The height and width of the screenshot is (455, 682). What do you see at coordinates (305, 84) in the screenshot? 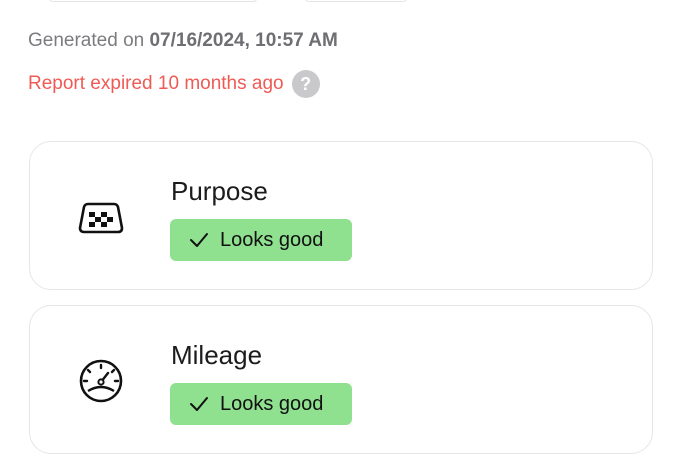
I see `question-mark-icon: ?` at bounding box center [305, 84].